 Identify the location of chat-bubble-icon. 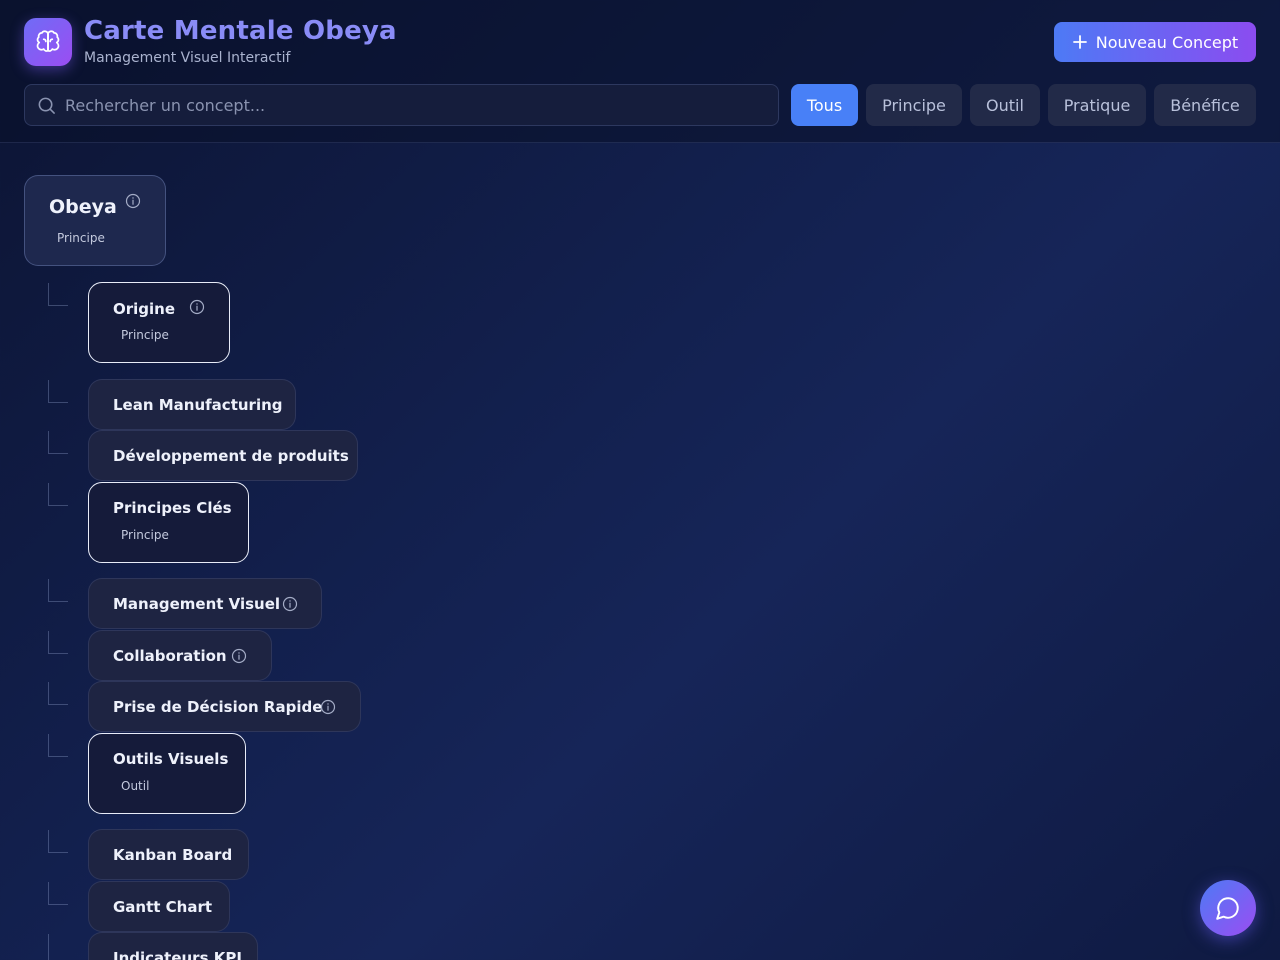
(1227, 908).